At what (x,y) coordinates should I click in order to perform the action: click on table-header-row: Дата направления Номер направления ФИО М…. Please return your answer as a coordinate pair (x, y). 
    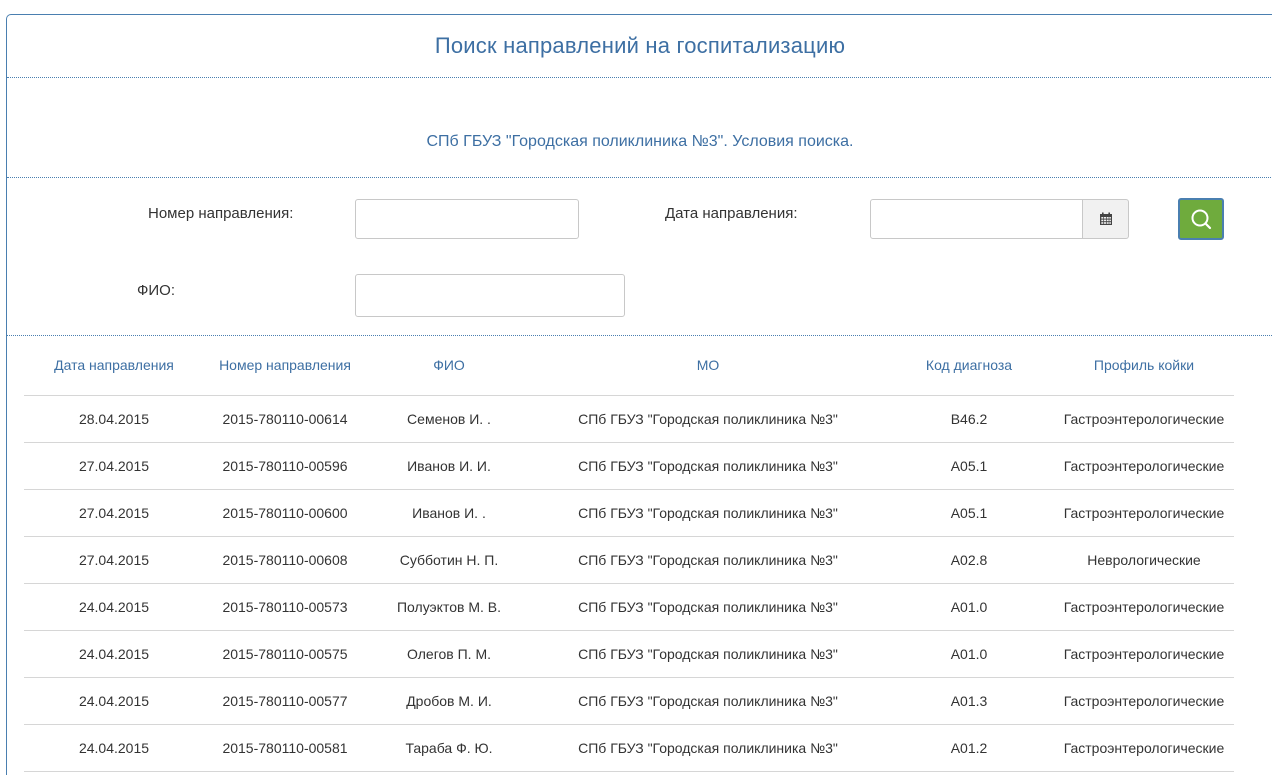
    Looking at the image, I should click on (629, 365).